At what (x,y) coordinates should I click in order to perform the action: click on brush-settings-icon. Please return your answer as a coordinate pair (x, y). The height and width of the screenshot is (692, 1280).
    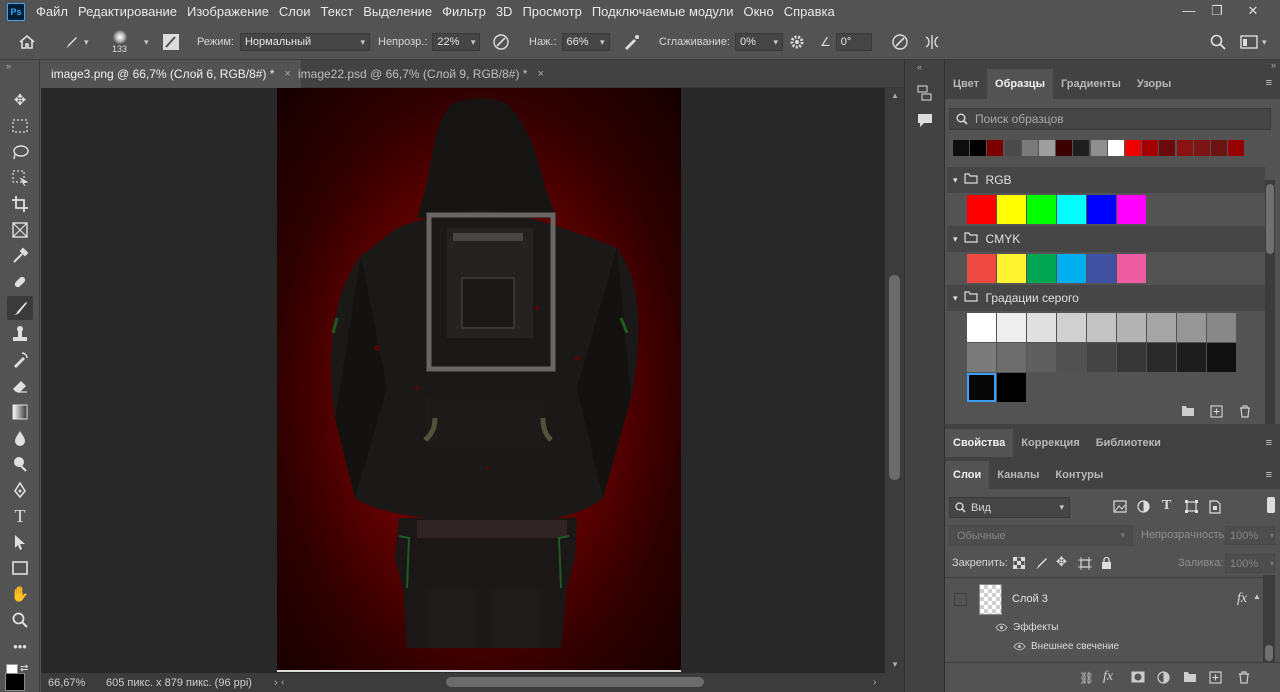
    Looking at the image, I should click on (171, 42).